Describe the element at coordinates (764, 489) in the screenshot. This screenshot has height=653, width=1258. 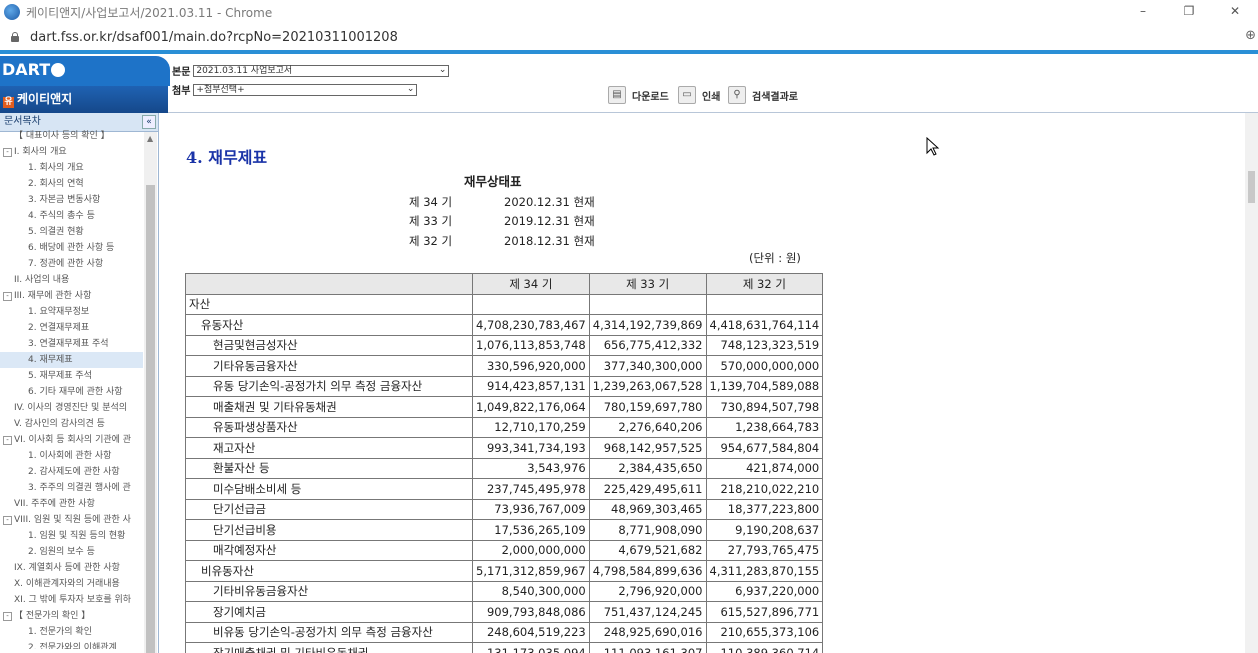
I see `amount-cell: 218,210,022,210` at that location.